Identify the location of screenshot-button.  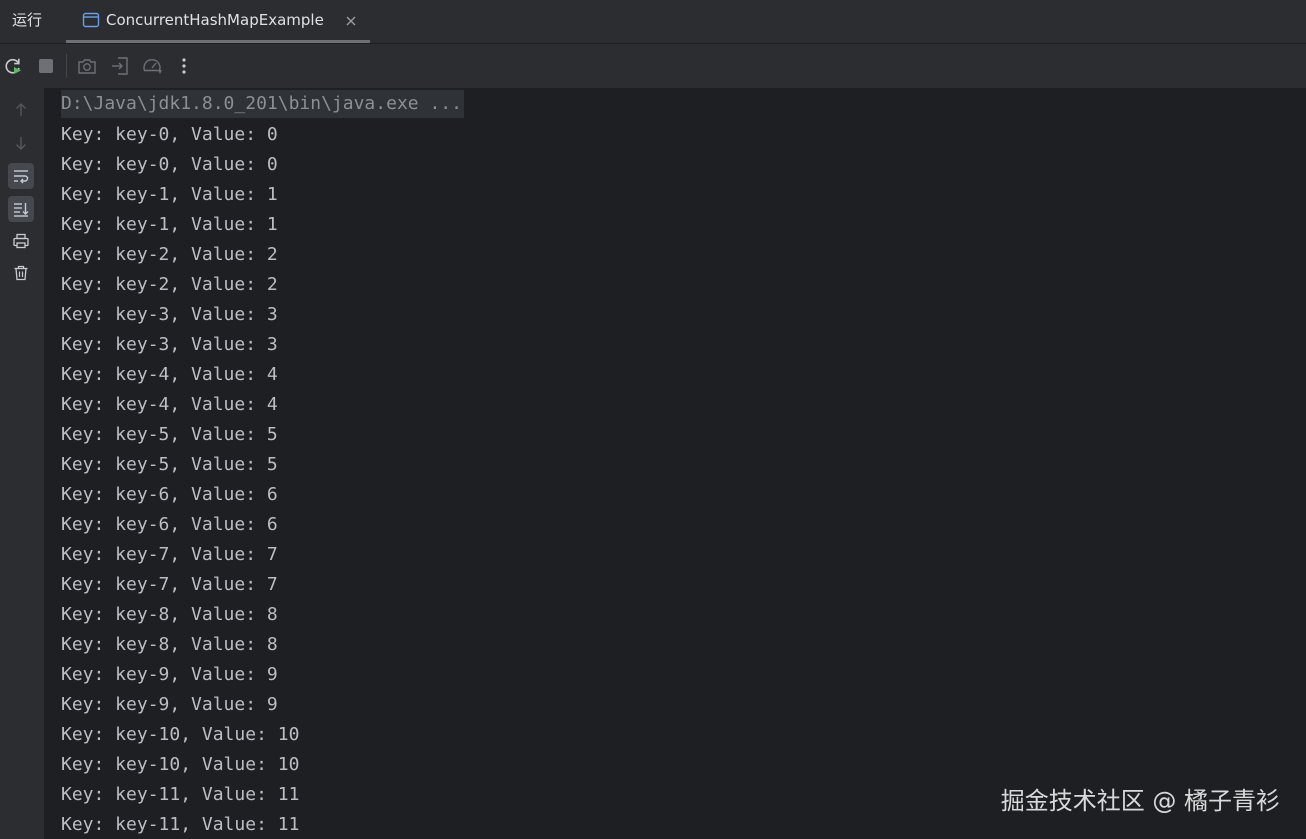
(87, 66).